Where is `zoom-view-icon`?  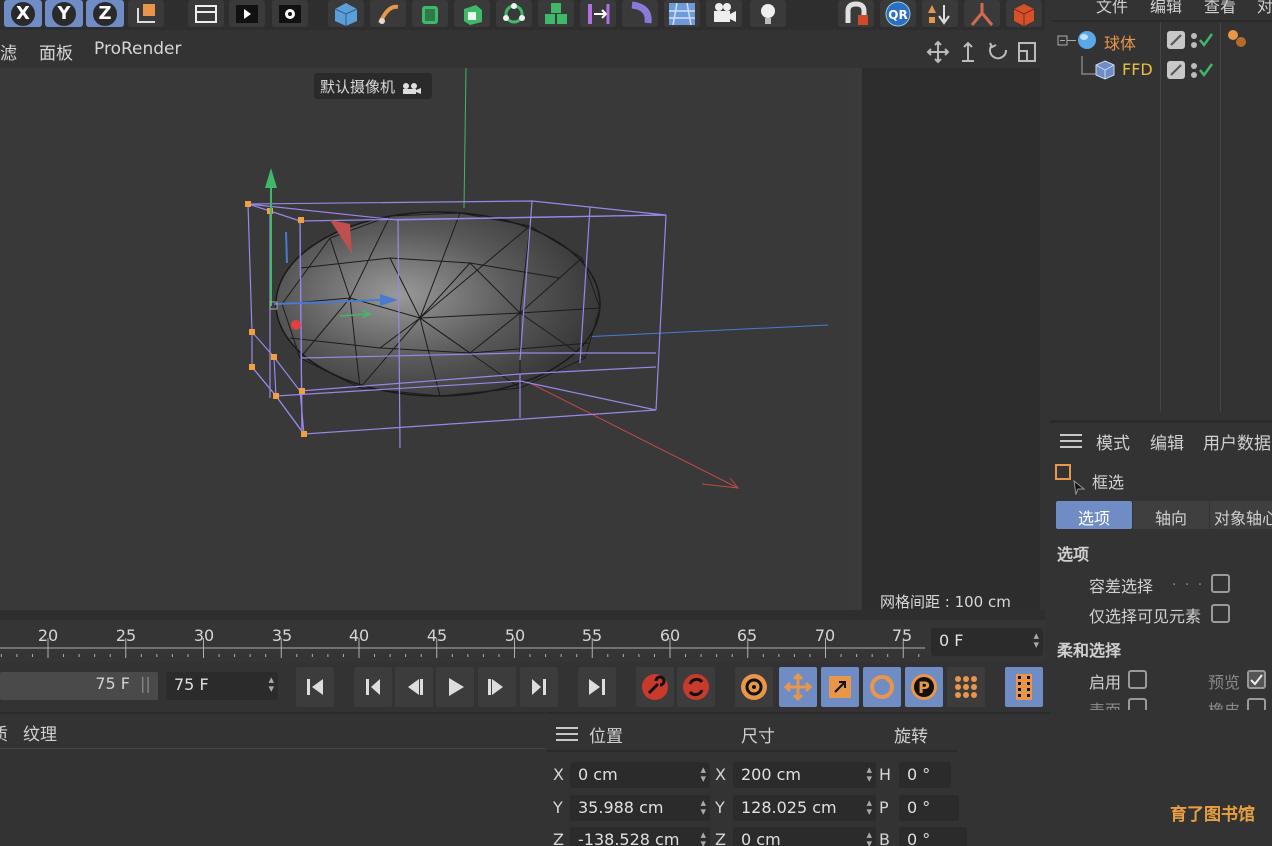
zoom-view-icon is located at coordinates (968, 51).